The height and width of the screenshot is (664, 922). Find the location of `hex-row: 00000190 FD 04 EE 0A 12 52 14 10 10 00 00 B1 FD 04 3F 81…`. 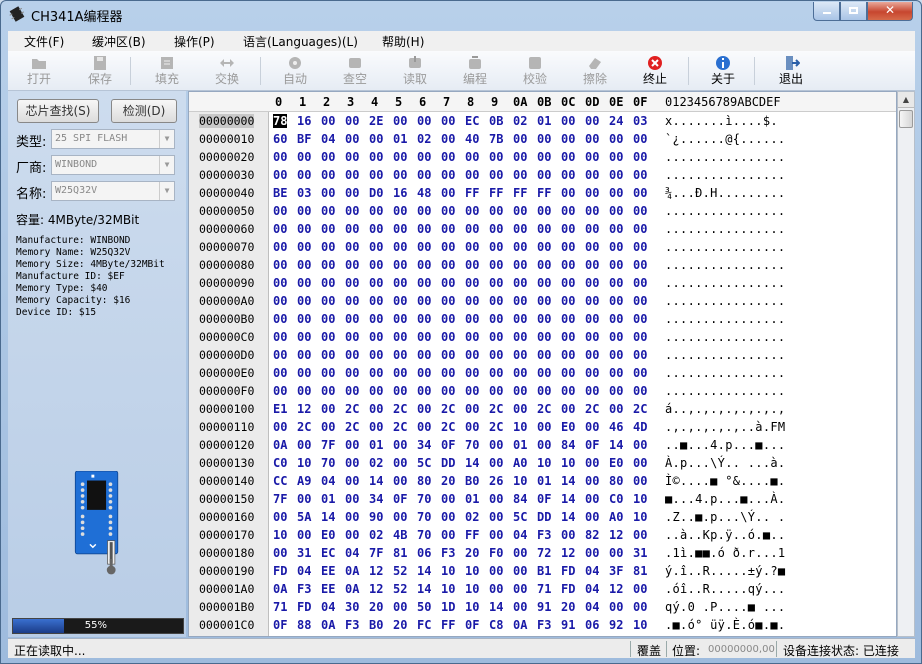

hex-row: 00000190 FD 04 EE 0A 12 52 14 10 10 00 00 B1 FD 04 3F 81… is located at coordinates (542, 571).